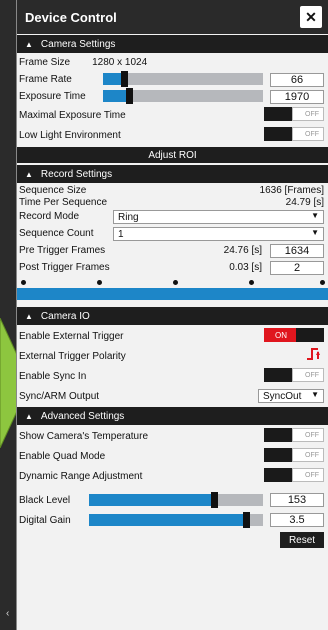 The width and height of the screenshot is (328, 630). Describe the element at coordinates (124, 79) in the screenshot. I see `frame-rate-thumb` at that location.